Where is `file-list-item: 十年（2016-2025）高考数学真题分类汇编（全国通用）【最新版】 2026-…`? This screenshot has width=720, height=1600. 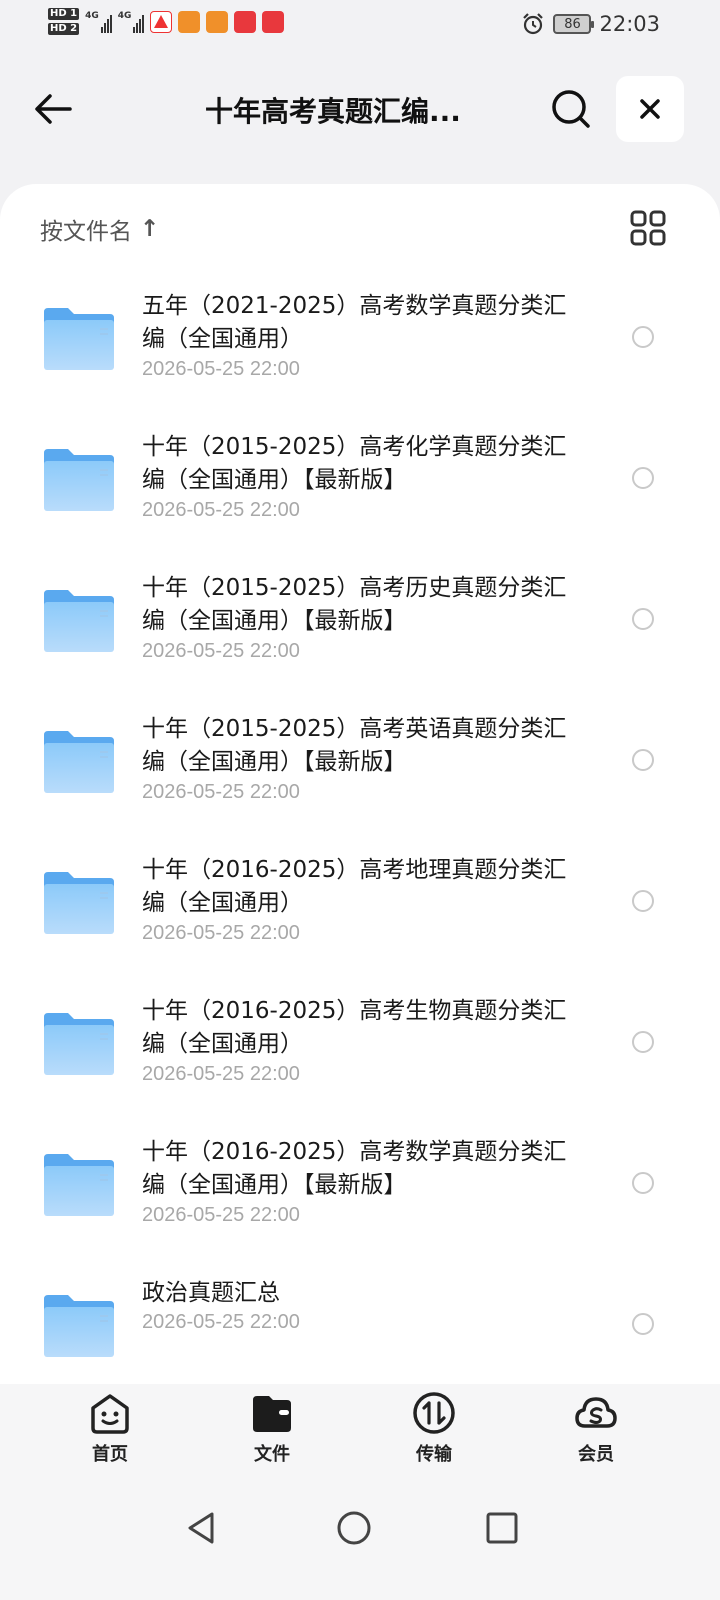 file-list-item: 十年（2016-2025）高考数学真题分类汇编（全国通用）【最新版】 2026-… is located at coordinates (360, 1188).